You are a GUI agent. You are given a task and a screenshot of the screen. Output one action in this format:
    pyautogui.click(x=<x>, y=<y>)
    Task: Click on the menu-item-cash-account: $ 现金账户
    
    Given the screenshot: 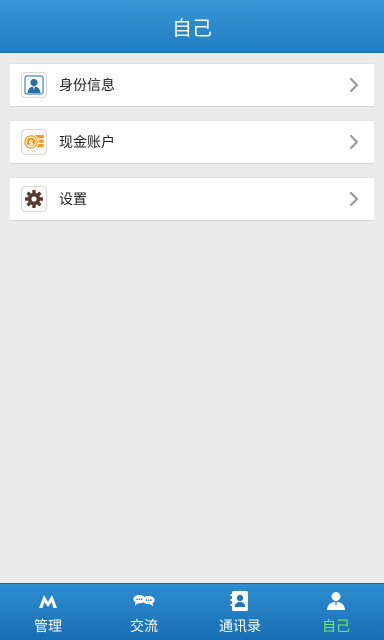 What is the action you would take?
    pyautogui.click(x=192, y=142)
    